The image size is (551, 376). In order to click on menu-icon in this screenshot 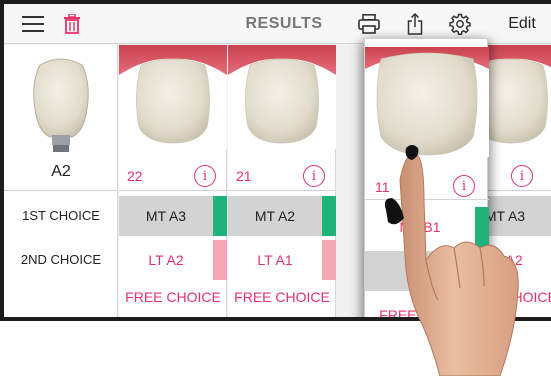, I will do `click(33, 24)`.